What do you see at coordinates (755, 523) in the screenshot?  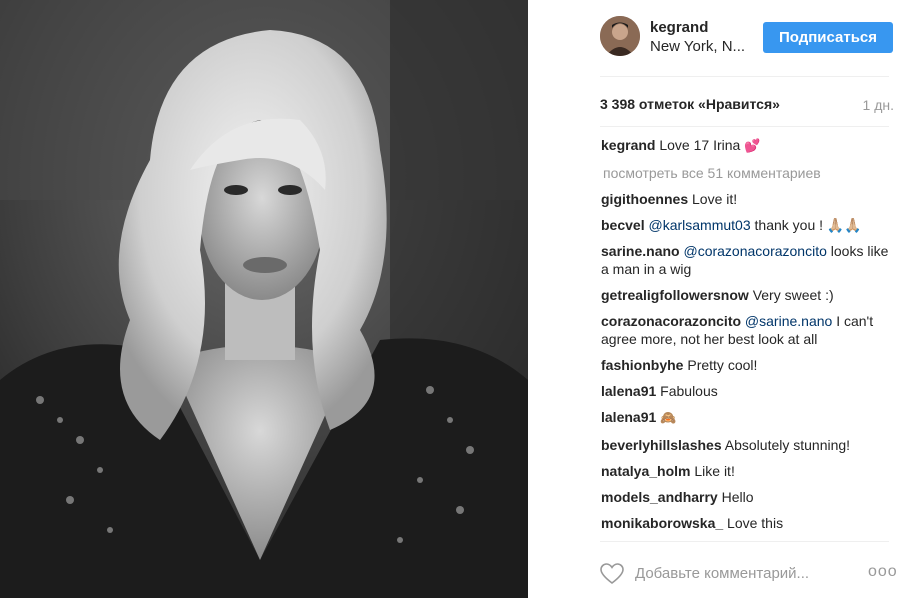 I see `comment-text: Love this` at bounding box center [755, 523].